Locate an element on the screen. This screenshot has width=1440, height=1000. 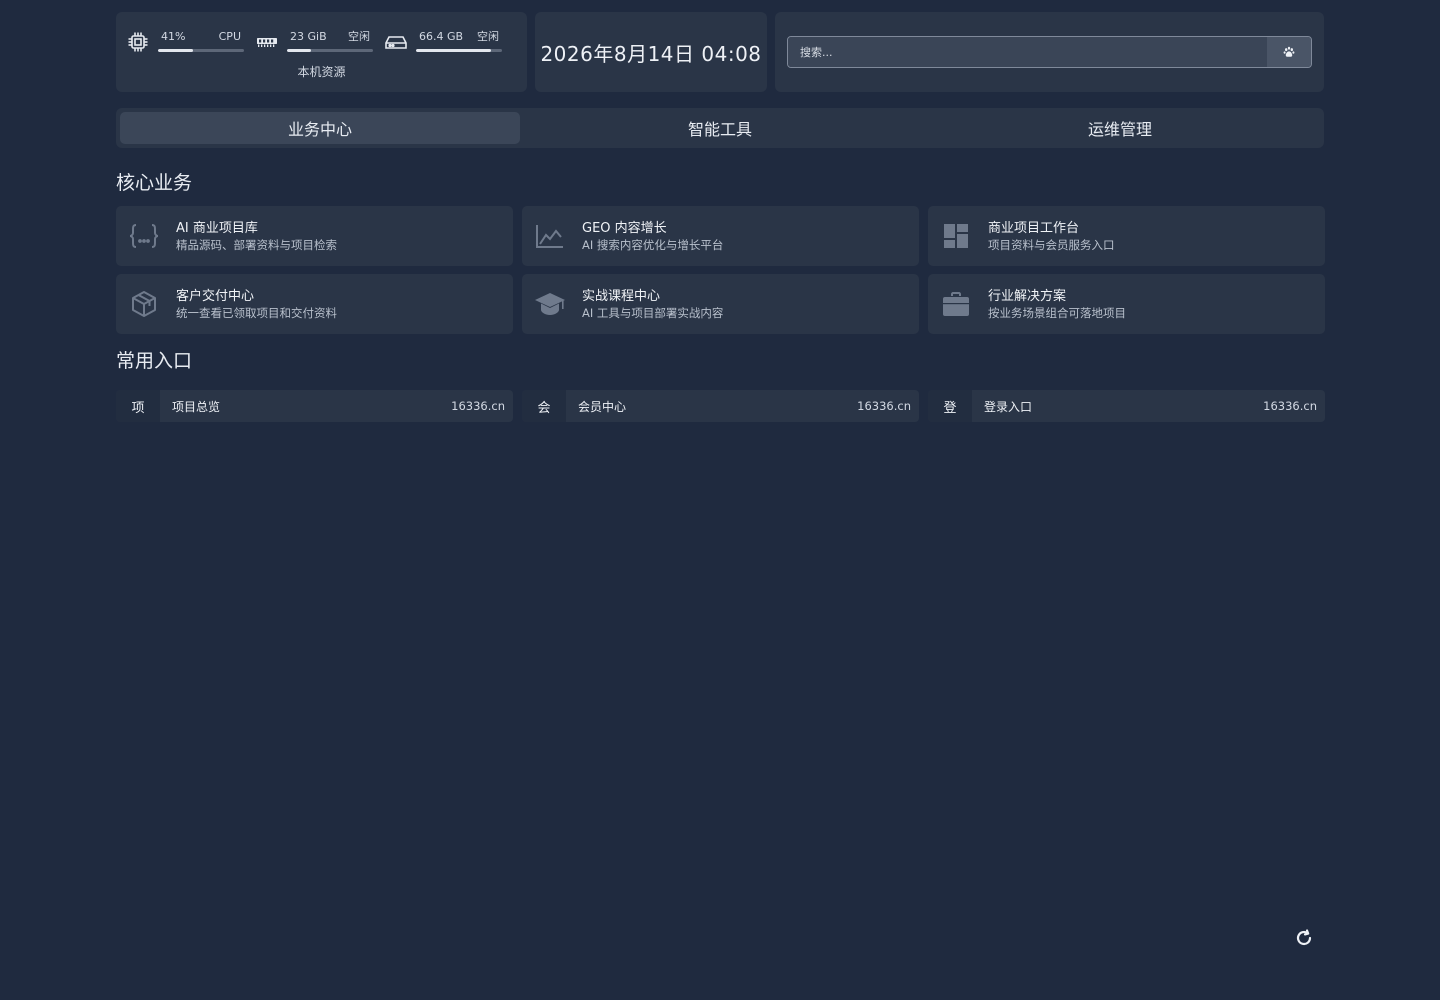
cpu-meter: 41% CPU is located at coordinates (201, 41).